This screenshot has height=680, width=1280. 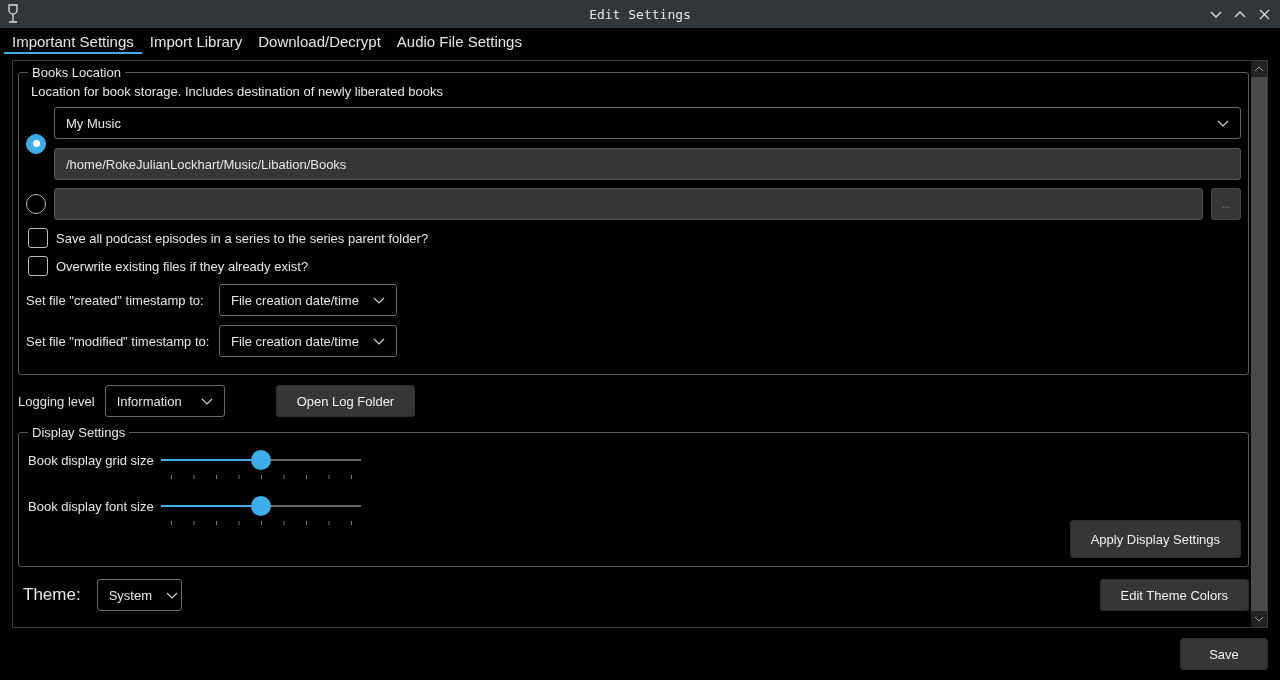 I want to click on minimize-button, so click(x=1216, y=14).